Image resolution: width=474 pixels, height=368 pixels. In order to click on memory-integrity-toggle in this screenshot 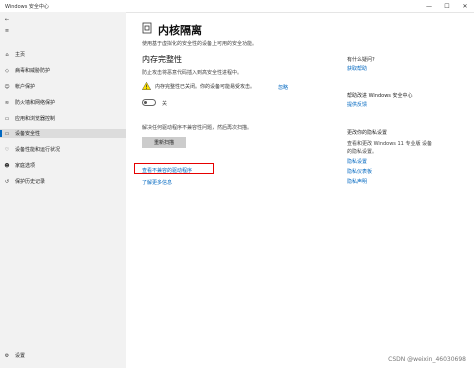, I will do `click(149, 102)`.